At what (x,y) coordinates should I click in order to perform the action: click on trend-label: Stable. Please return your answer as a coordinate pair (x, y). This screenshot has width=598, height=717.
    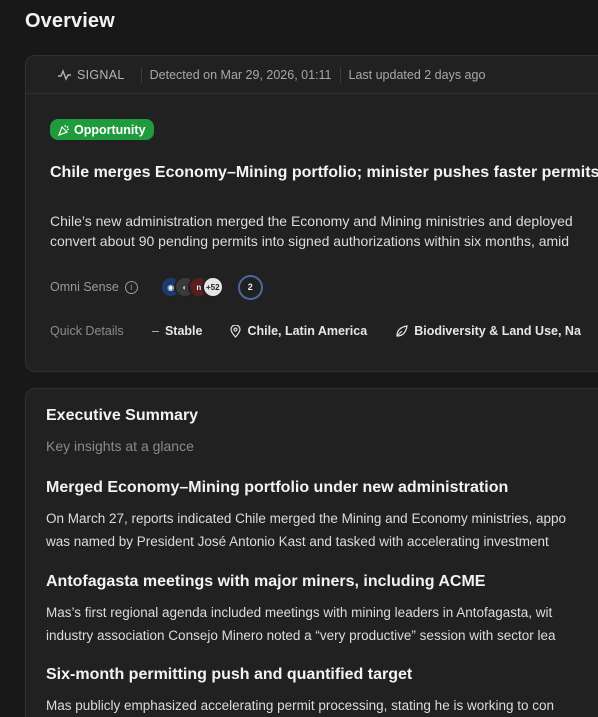
    Looking at the image, I should click on (183, 331).